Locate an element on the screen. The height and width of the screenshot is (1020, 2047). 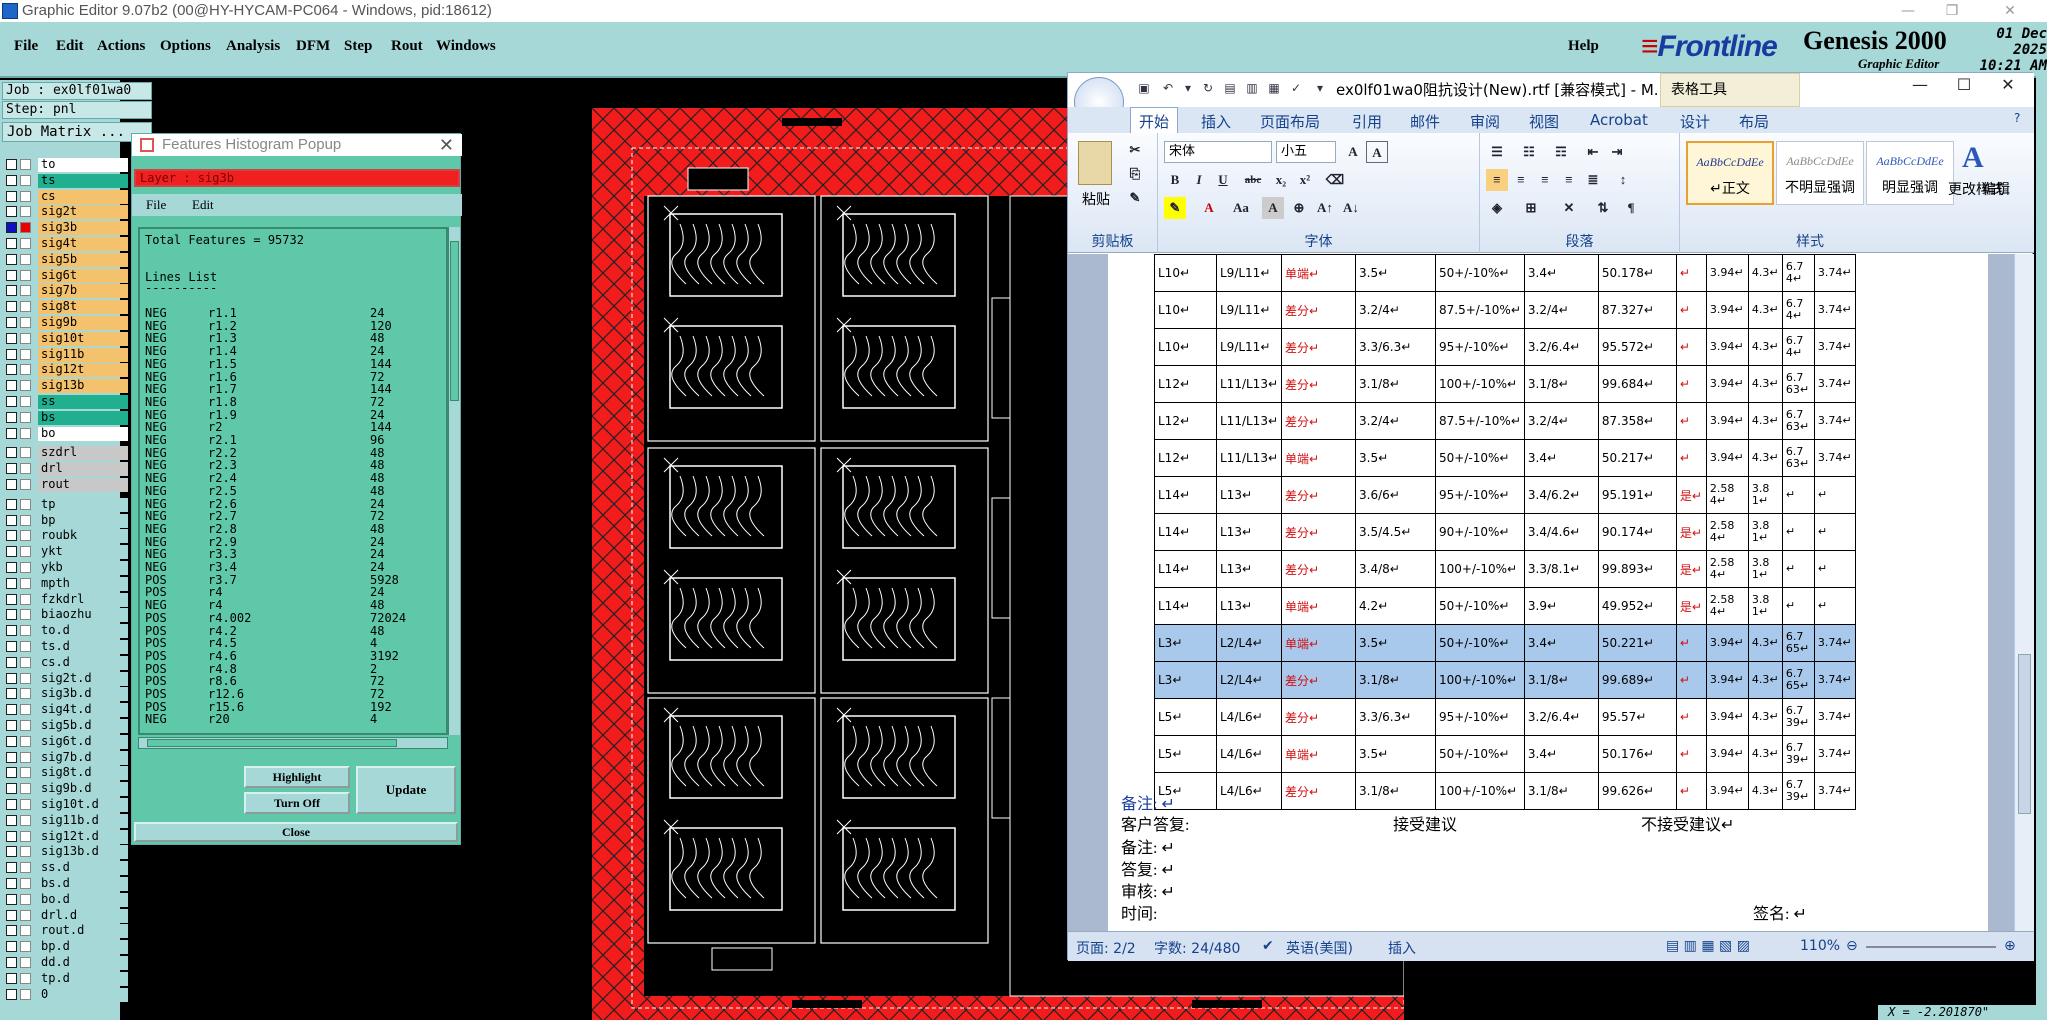
layer-row: roubk is located at coordinates (67, 536).